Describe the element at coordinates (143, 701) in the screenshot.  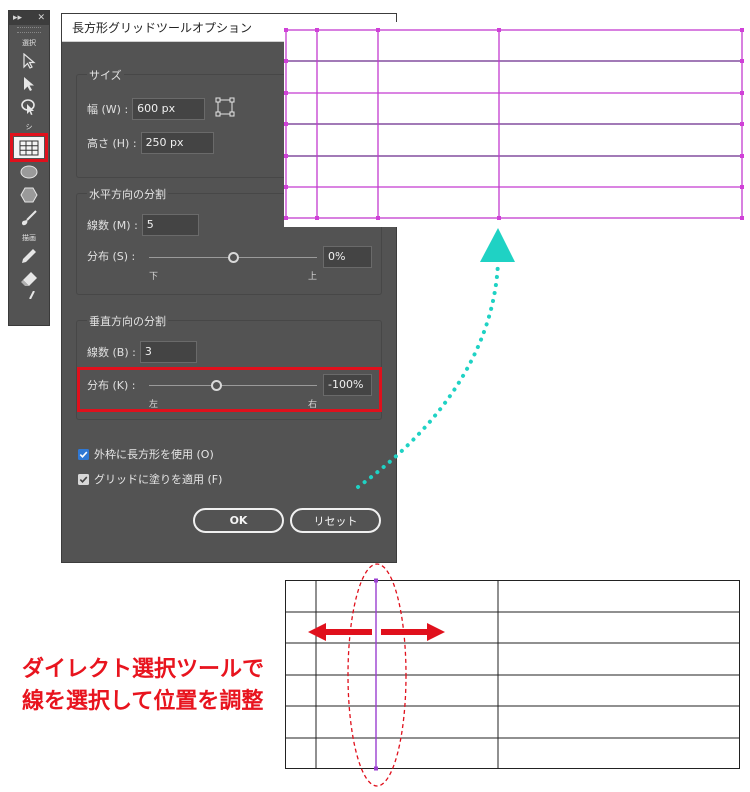
I see `annotation-line-2: 線を選択して位置を調整` at that location.